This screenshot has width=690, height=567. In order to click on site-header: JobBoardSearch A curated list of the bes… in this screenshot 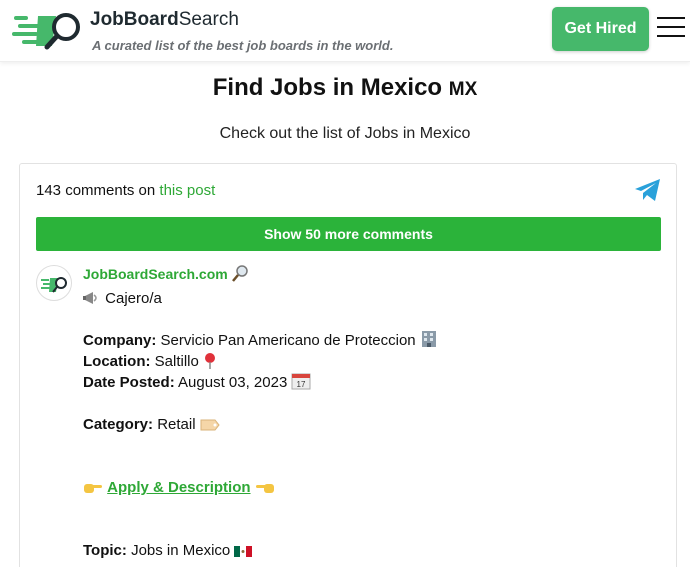, I will do `click(345, 31)`.